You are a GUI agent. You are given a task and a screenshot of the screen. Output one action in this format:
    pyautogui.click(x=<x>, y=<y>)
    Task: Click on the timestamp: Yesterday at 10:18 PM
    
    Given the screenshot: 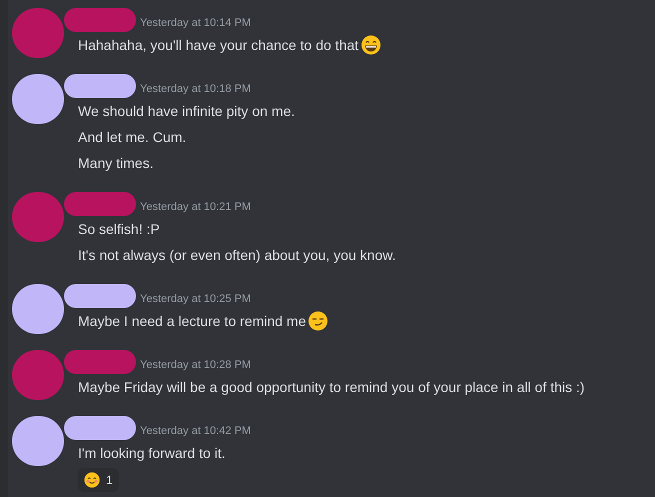 What is the action you would take?
    pyautogui.click(x=195, y=89)
    